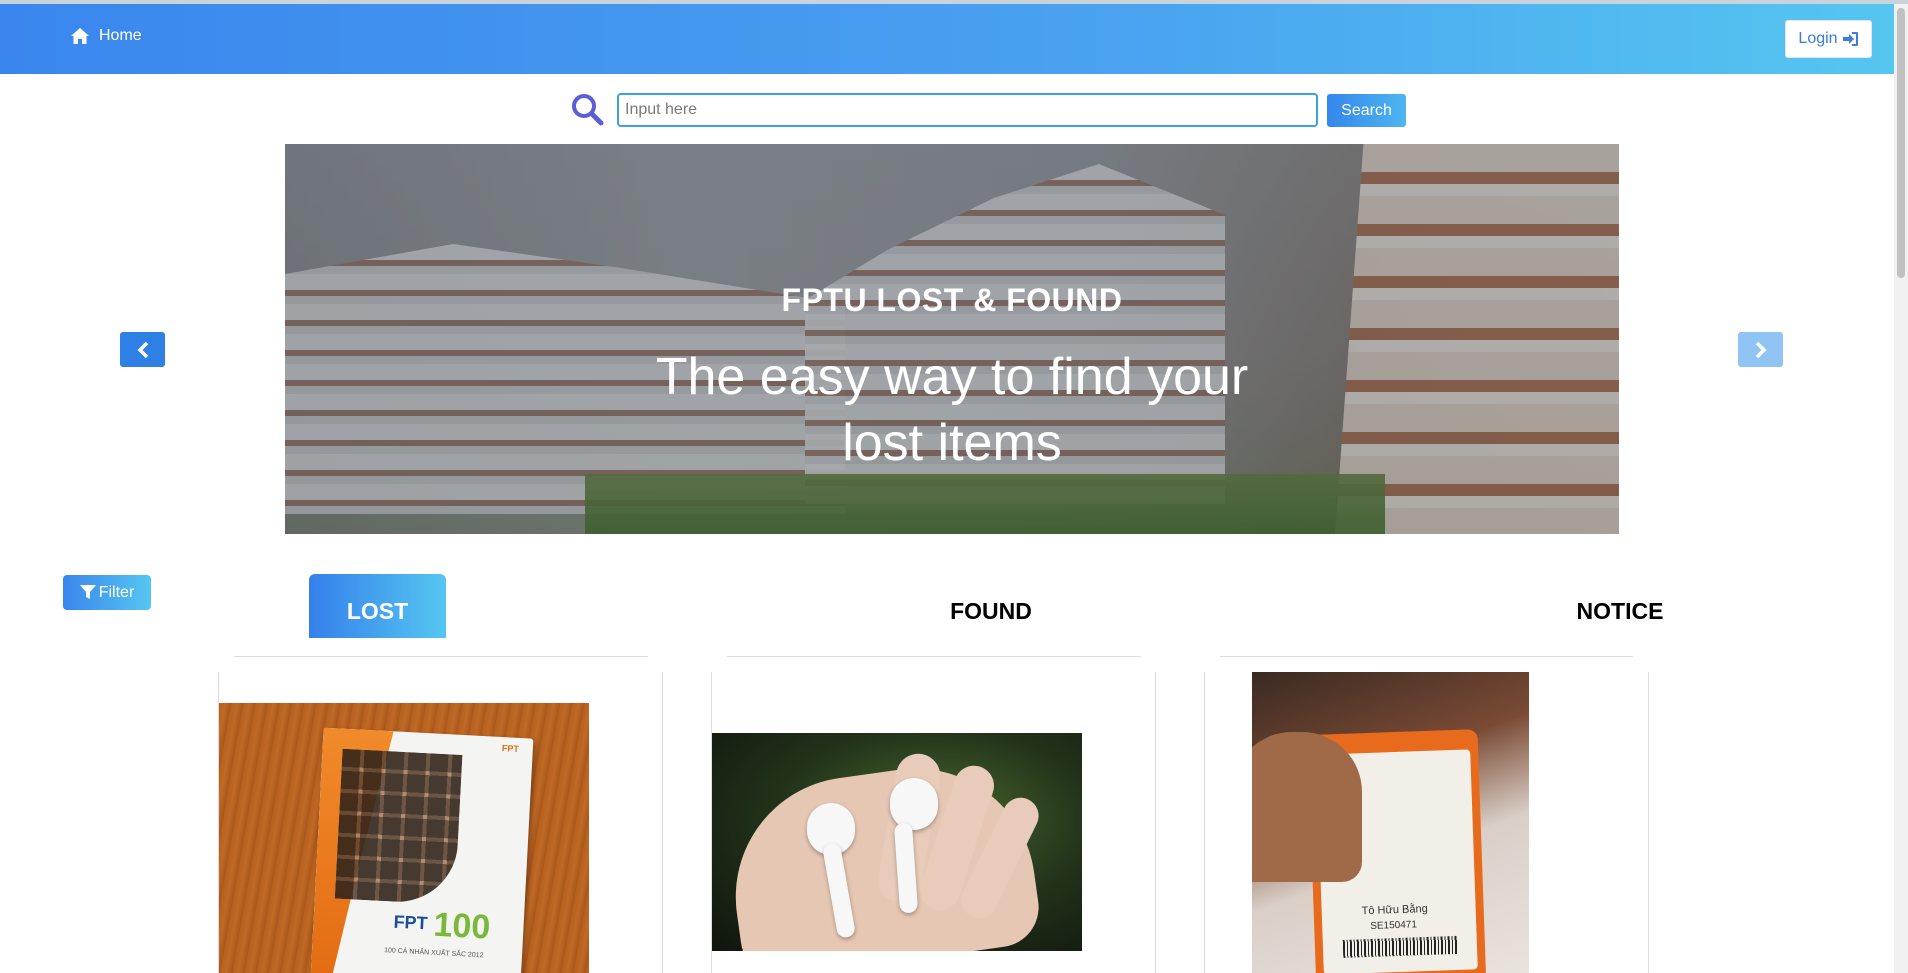 The width and height of the screenshot is (1908, 973). I want to click on lost-divider, so click(441, 656).